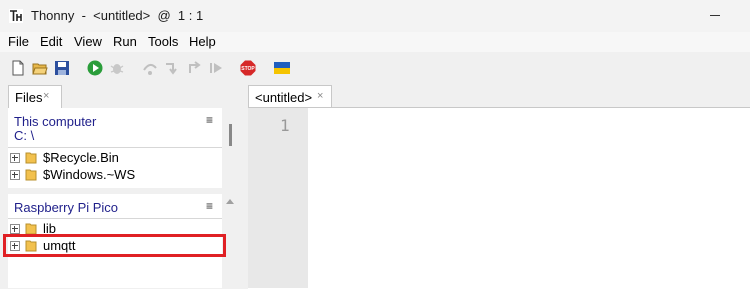 Image resolution: width=750 pixels, height=289 pixels. Describe the element at coordinates (202, 41) in the screenshot. I see `menu-help: Help` at that location.